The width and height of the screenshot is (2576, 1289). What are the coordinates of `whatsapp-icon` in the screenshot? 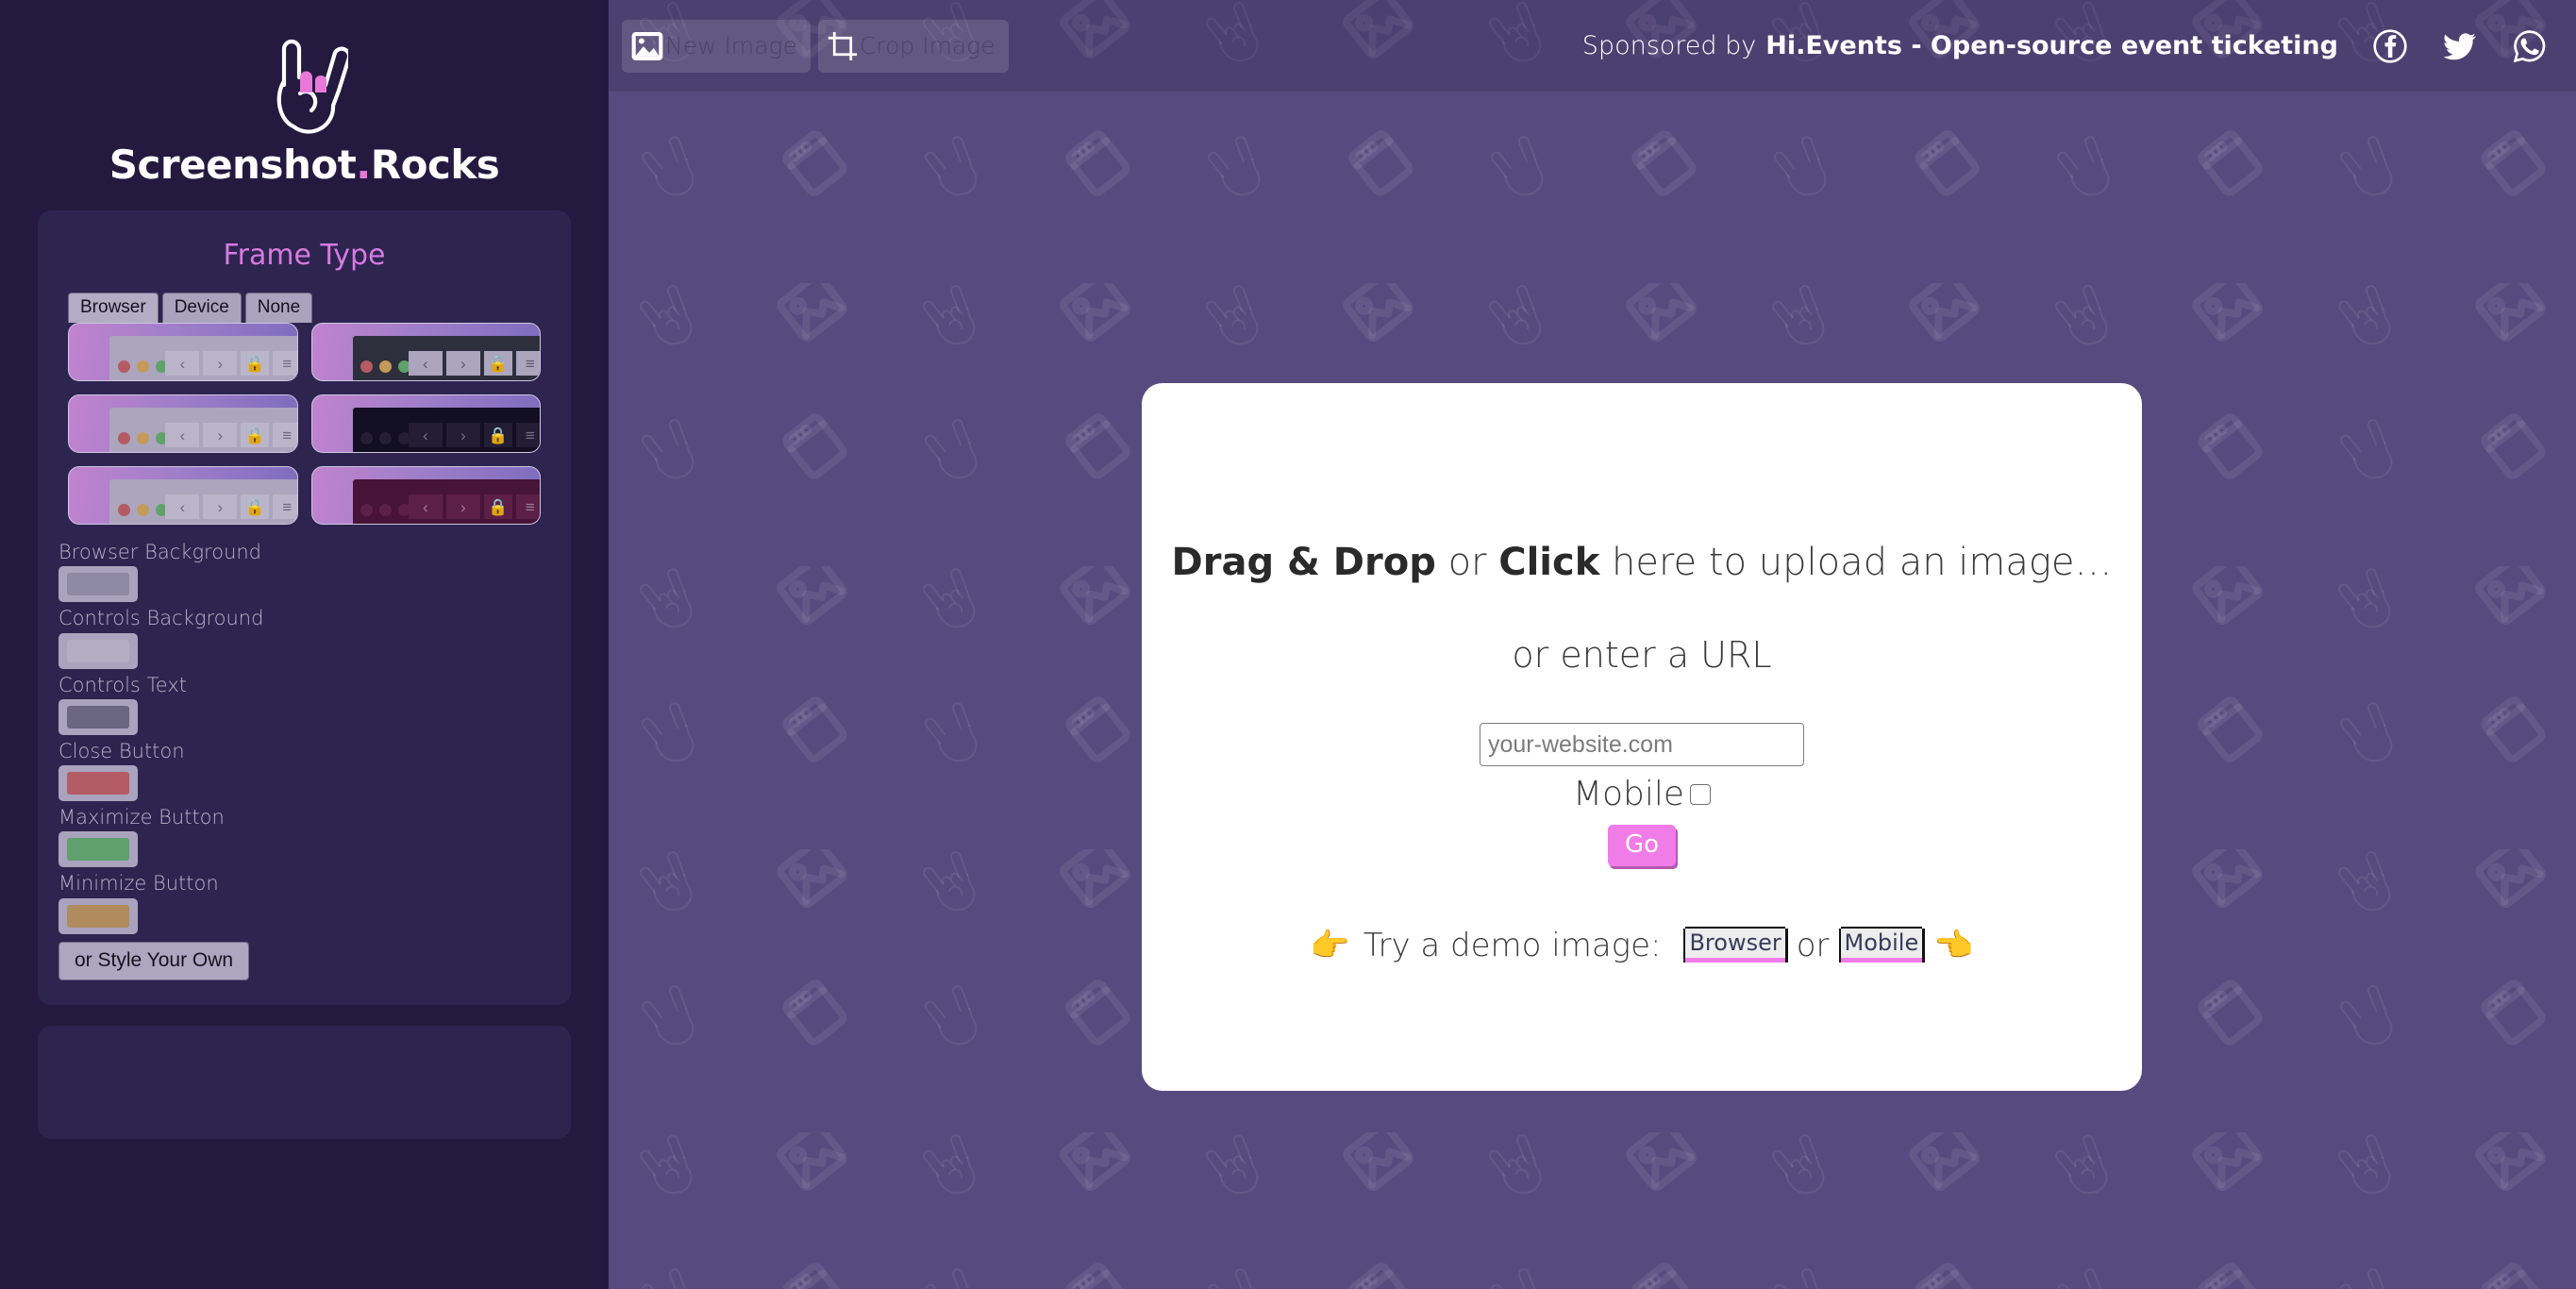 It's located at (2530, 46).